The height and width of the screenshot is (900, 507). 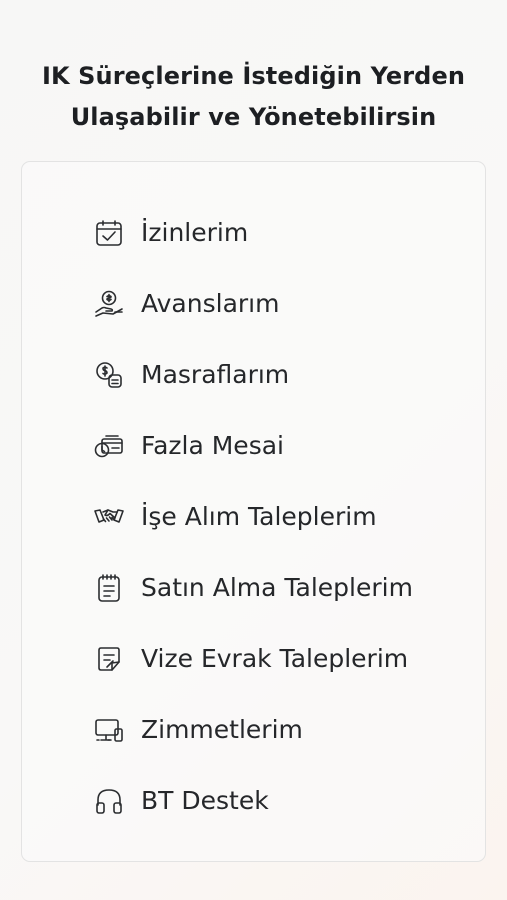 I want to click on menu-item-avanslarim: Avanslarım, so click(x=252, y=303).